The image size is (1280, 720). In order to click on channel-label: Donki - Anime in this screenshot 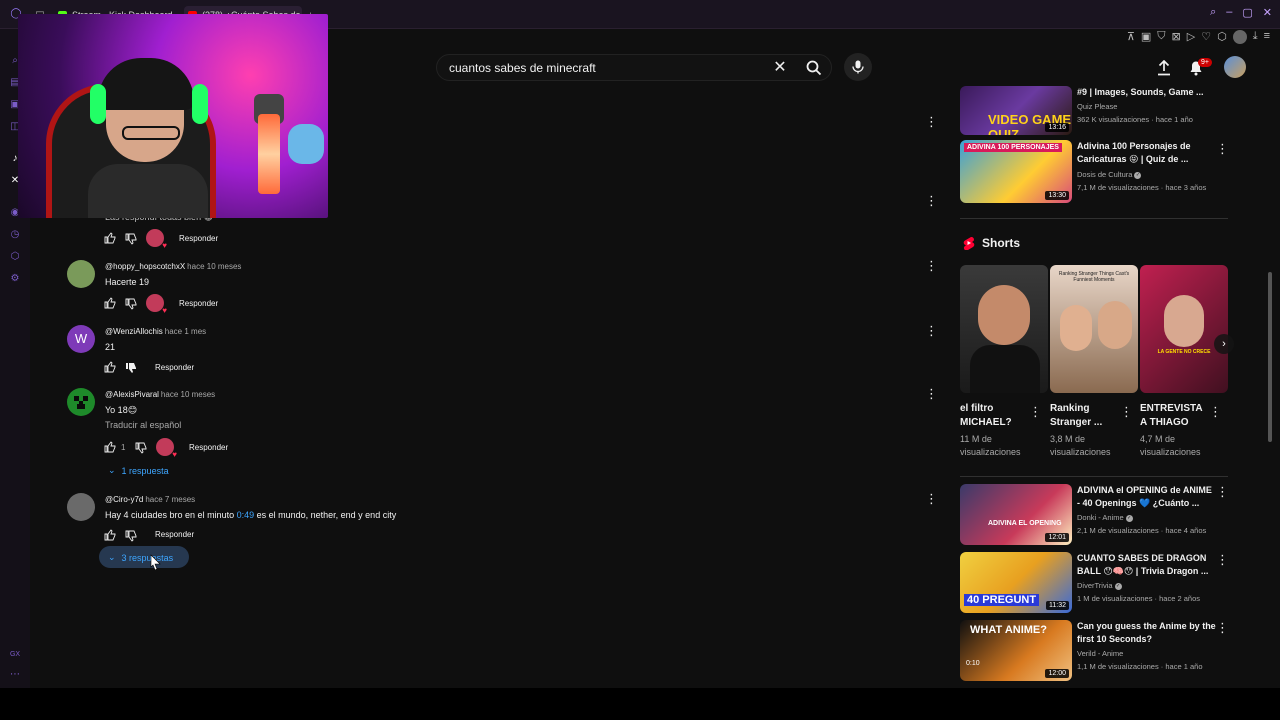, I will do `click(1100, 517)`.